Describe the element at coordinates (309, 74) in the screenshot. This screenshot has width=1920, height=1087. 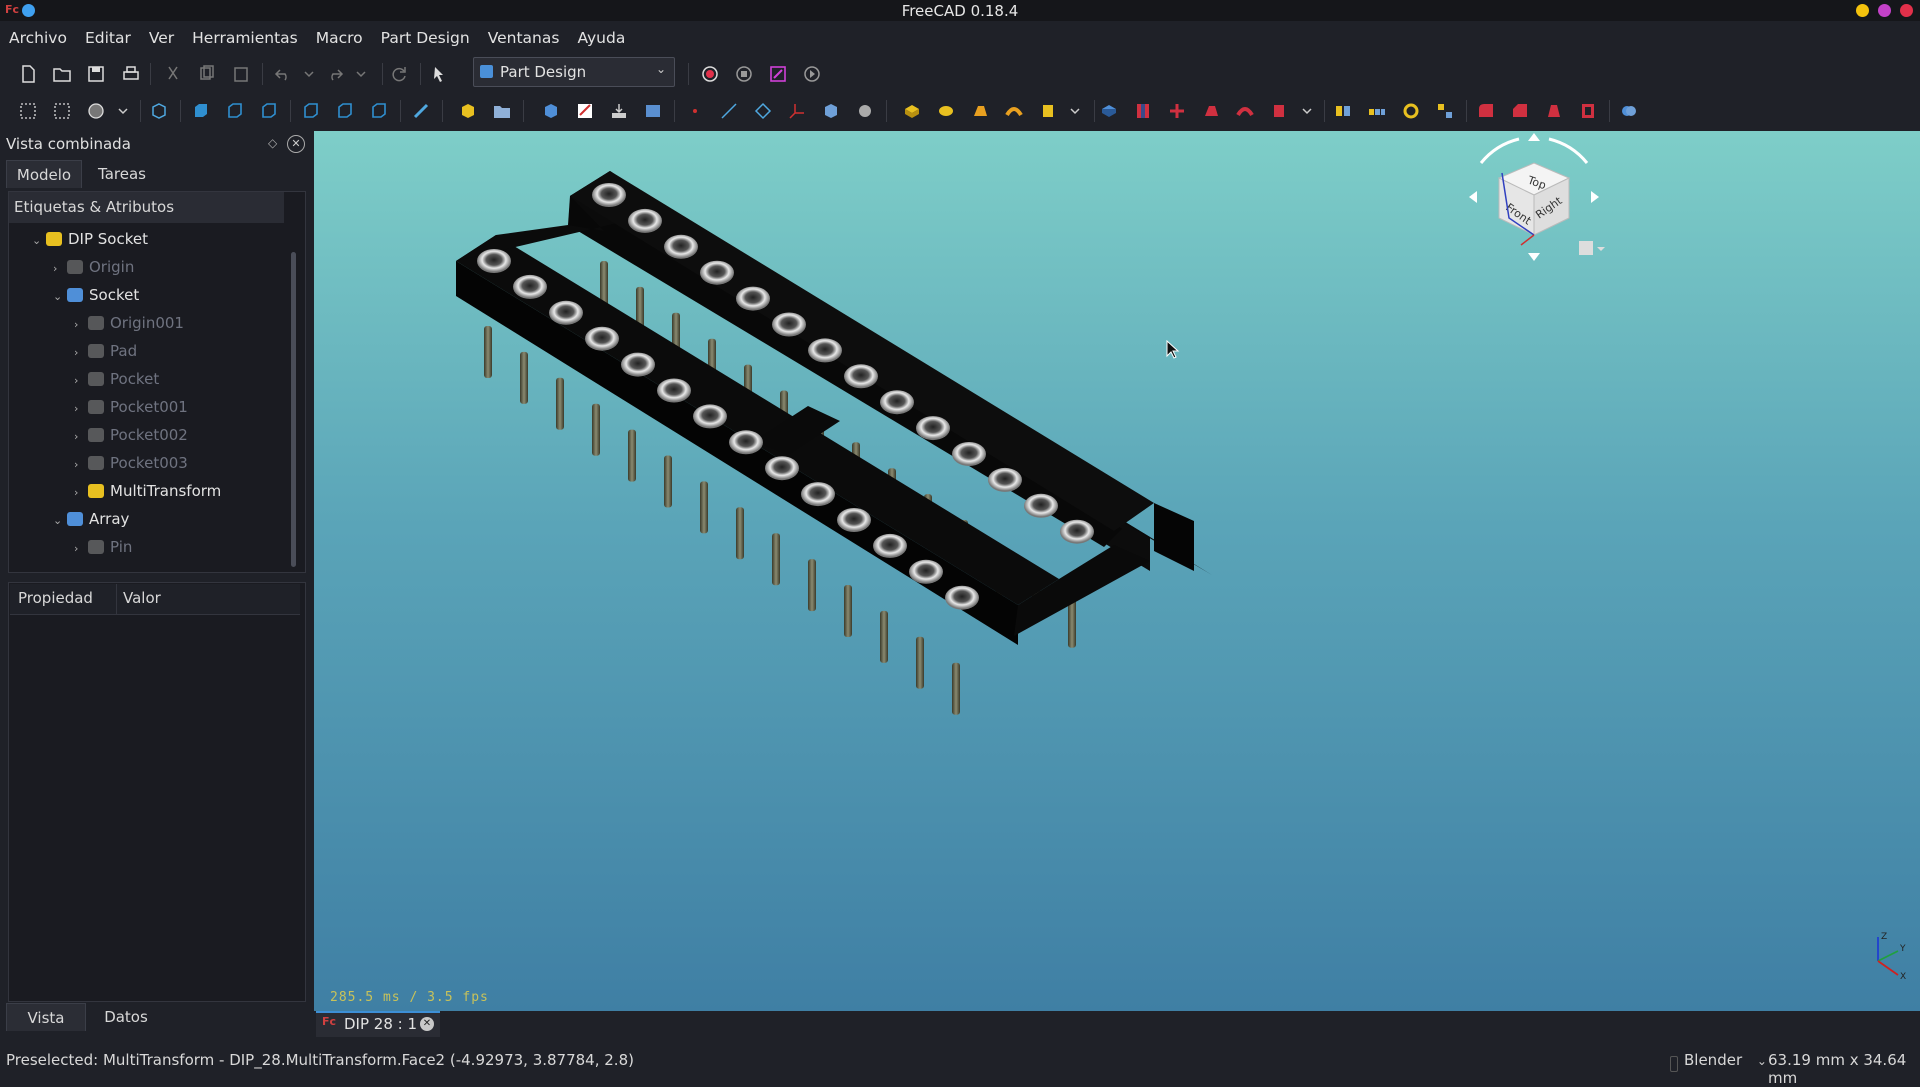
I see `undo-dropdown-icon` at that location.